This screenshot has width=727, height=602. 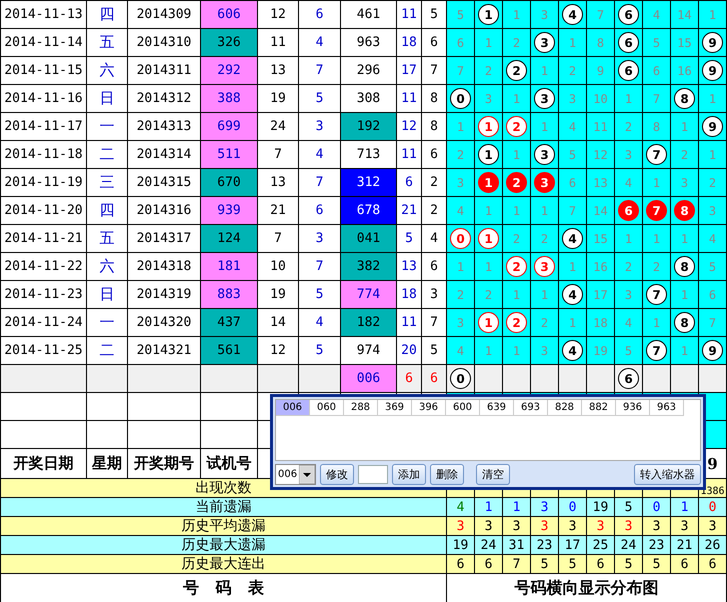 I want to click on table-cell: 5, so click(x=628, y=564).